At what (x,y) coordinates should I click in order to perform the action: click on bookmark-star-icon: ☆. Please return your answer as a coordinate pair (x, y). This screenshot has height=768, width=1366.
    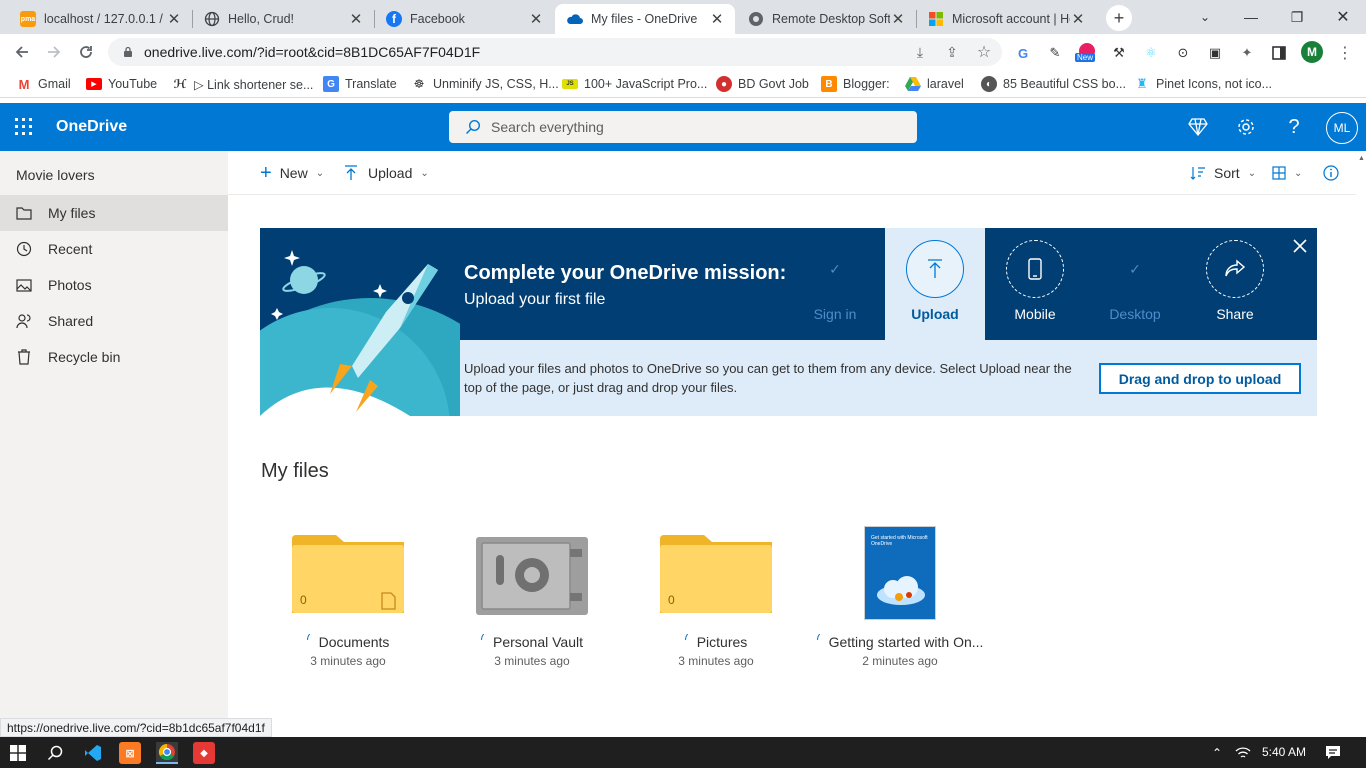
    Looking at the image, I should click on (984, 52).